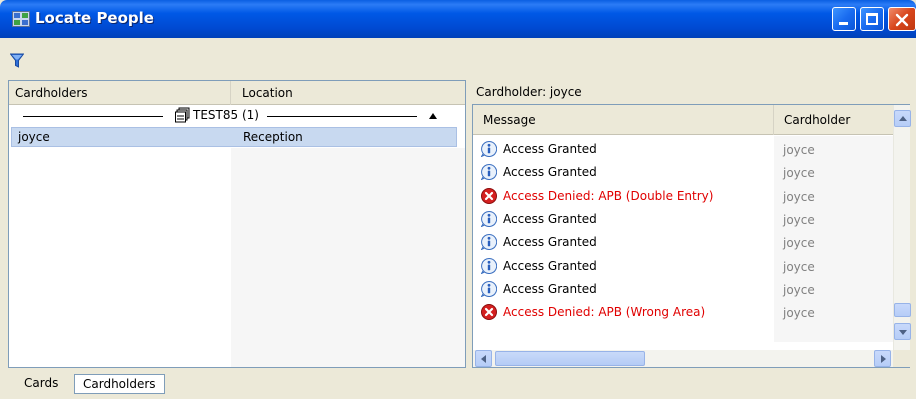 Image resolution: width=916 pixels, height=399 pixels. Describe the element at coordinates (458, 385) in the screenshot. I see `view-tabs: Cards Cardholders` at that location.